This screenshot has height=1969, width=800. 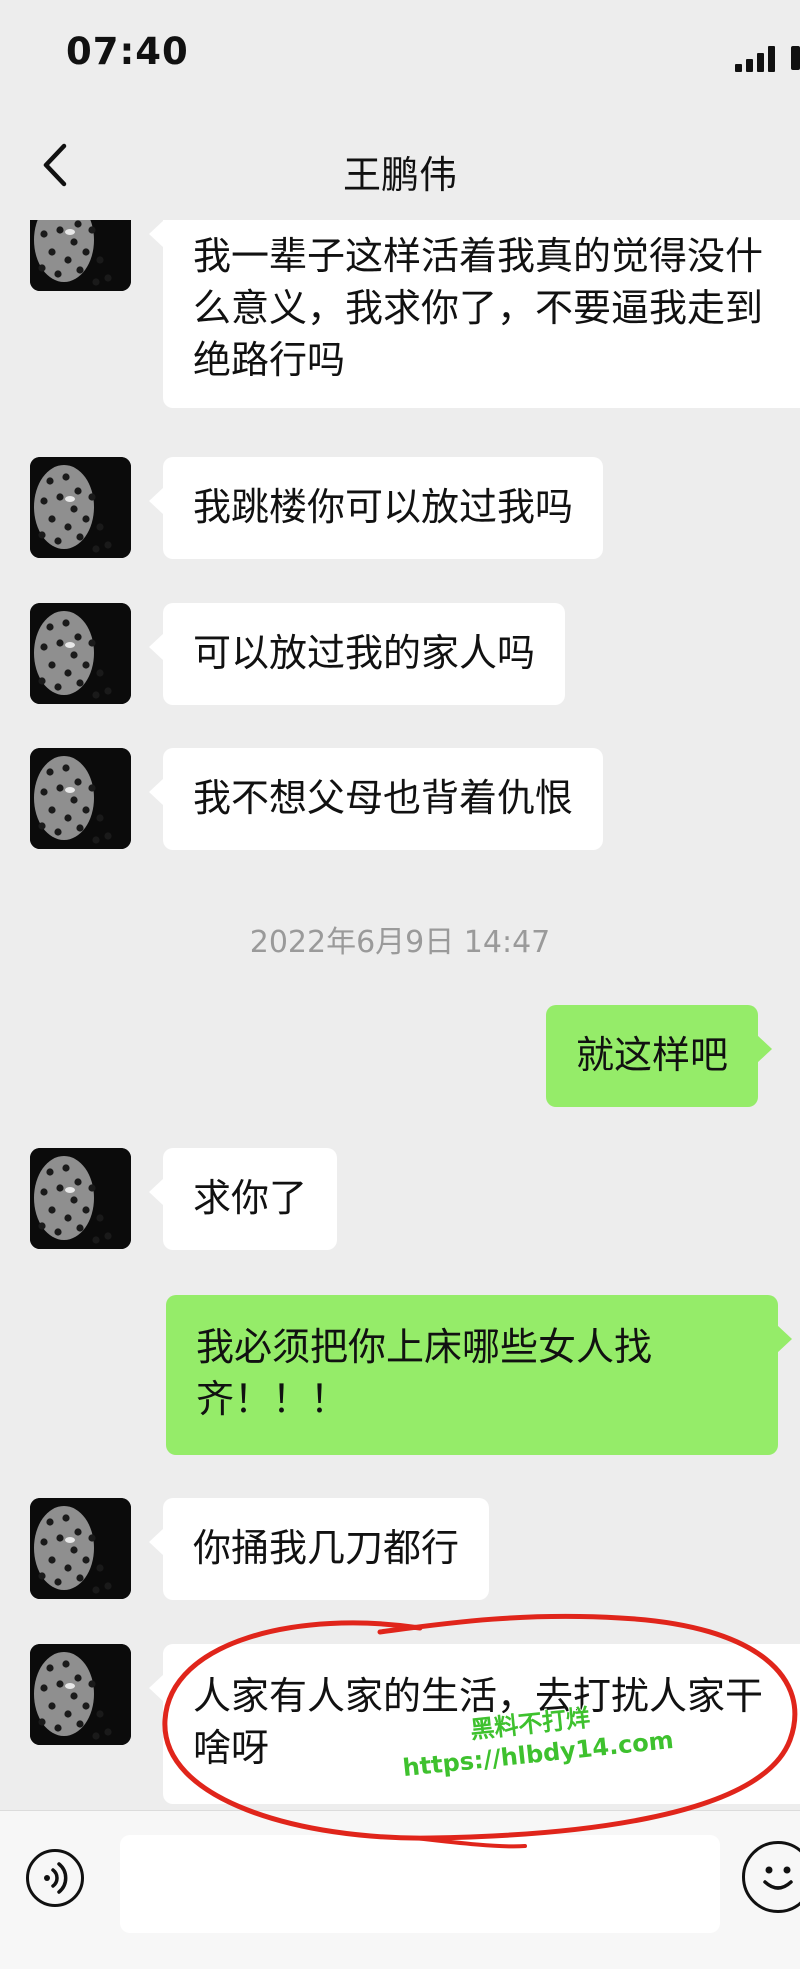 I want to click on message-text: 我一辈子这样活着我真的觉得没什么意义，我求你了，不要逼我走到绝路行吗, so click(x=478, y=308).